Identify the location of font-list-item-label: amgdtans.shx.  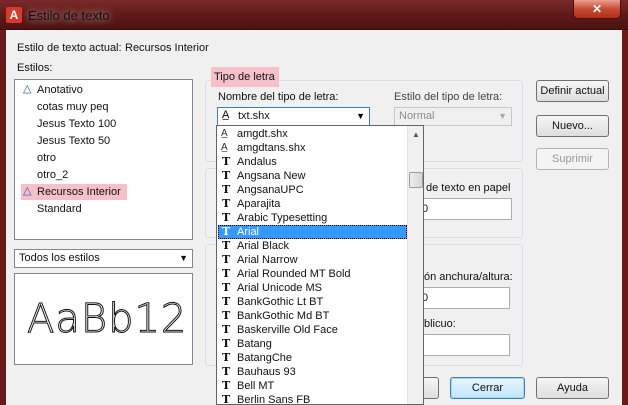
(271, 148).